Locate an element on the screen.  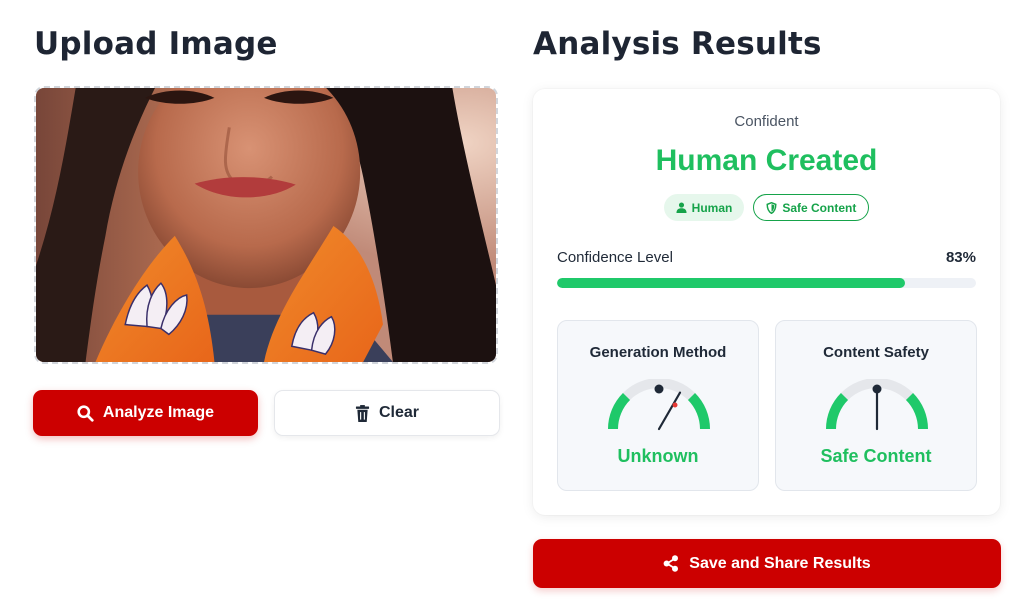
analyze-image-button: Analyze Image is located at coordinates (145, 413).